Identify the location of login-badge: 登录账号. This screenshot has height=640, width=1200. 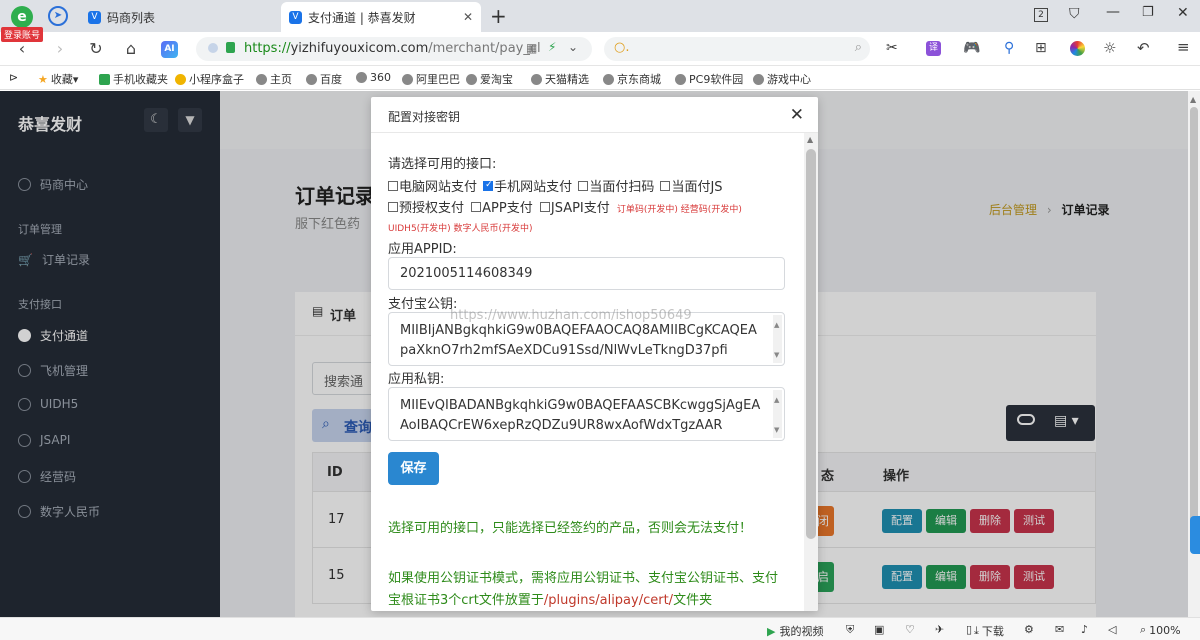
(22, 34).